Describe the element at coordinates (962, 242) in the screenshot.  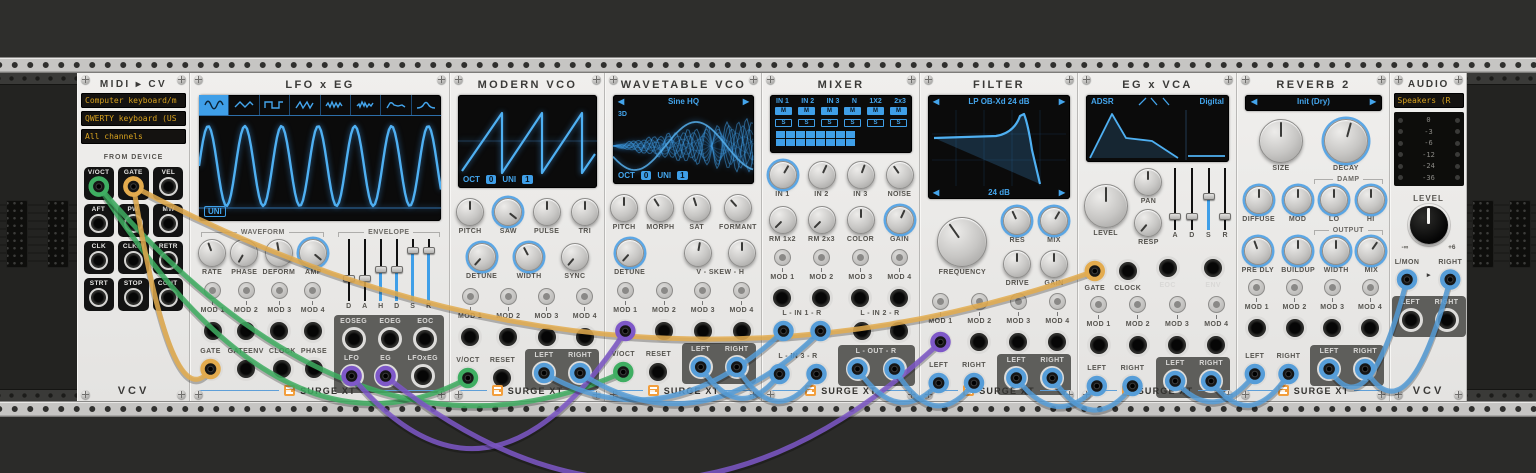
I see `knob-frequency` at that location.